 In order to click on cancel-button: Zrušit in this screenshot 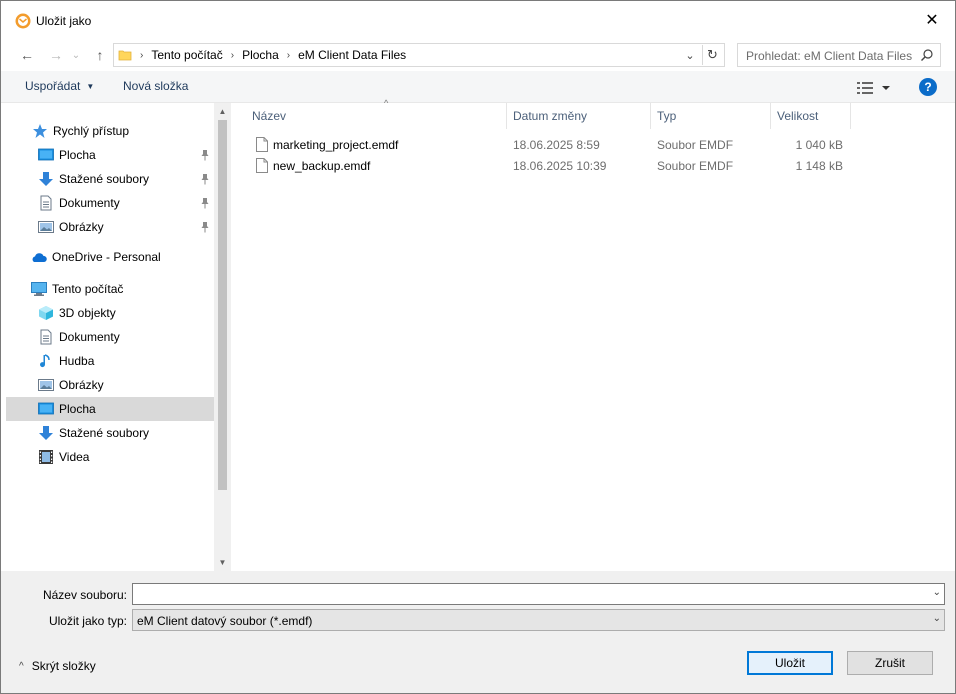, I will do `click(890, 663)`.